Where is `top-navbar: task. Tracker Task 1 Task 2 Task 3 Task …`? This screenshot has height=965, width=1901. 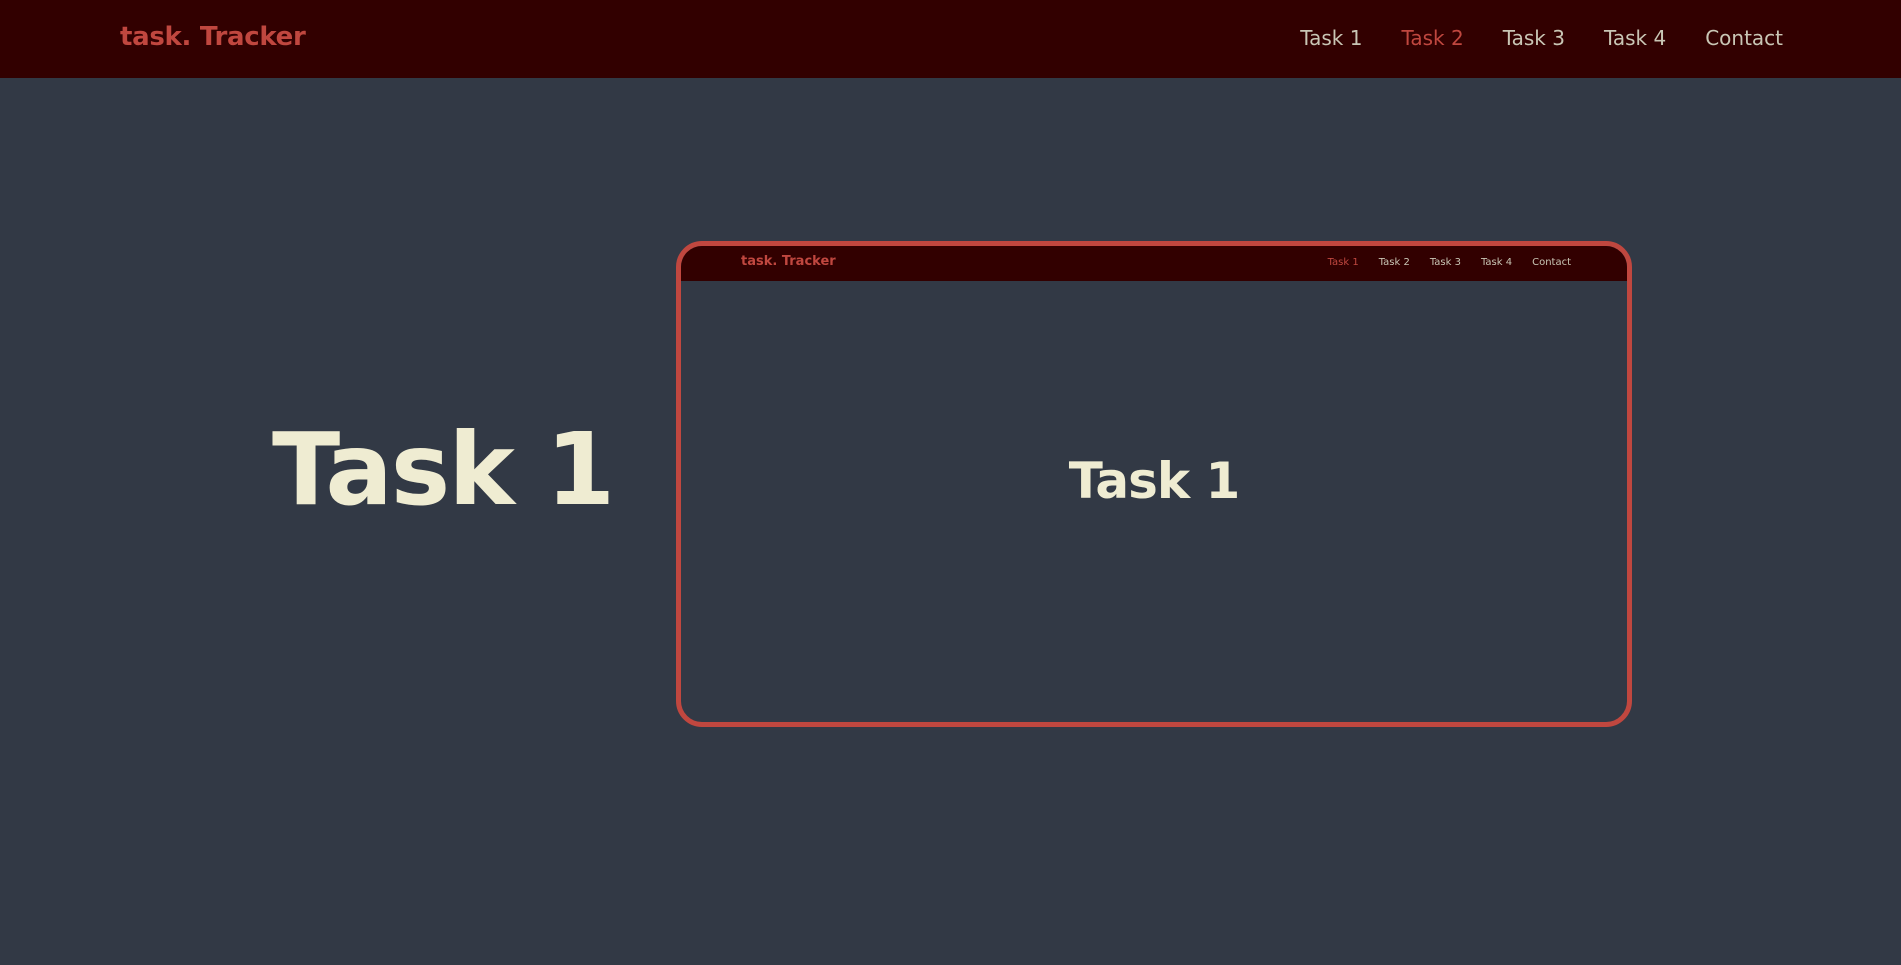
top-navbar: task. Tracker Task 1 Task 2 Task 3 Task … is located at coordinates (950, 39).